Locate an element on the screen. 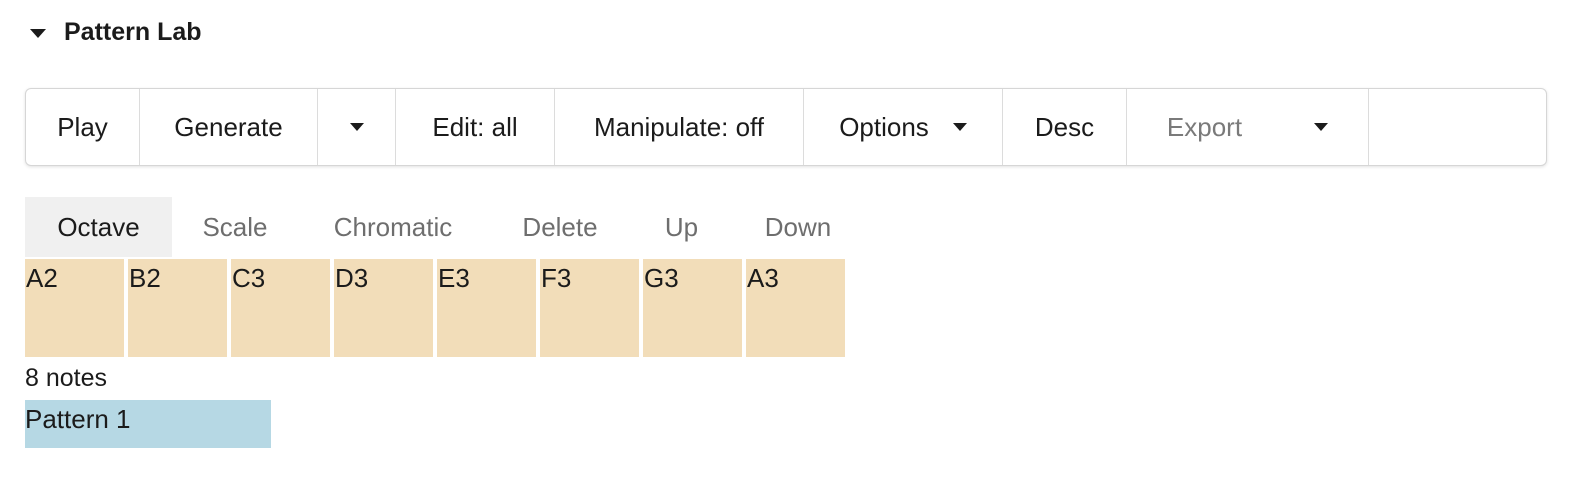  note-cell: A3 is located at coordinates (795, 308).